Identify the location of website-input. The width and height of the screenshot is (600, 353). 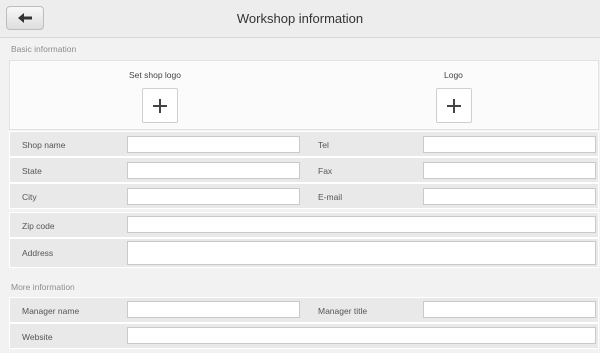
(361, 335).